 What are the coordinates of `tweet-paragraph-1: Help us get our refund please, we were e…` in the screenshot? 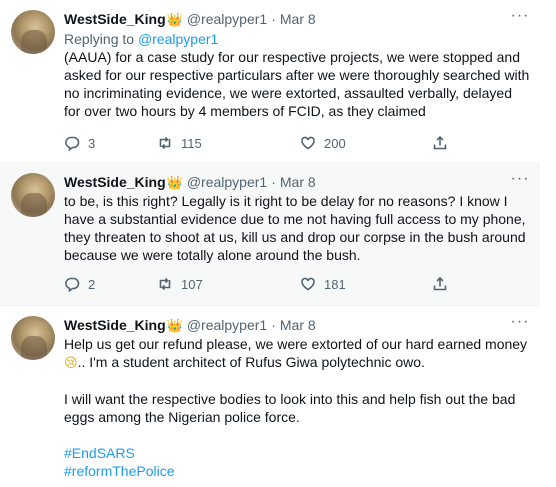 It's located at (297, 353).